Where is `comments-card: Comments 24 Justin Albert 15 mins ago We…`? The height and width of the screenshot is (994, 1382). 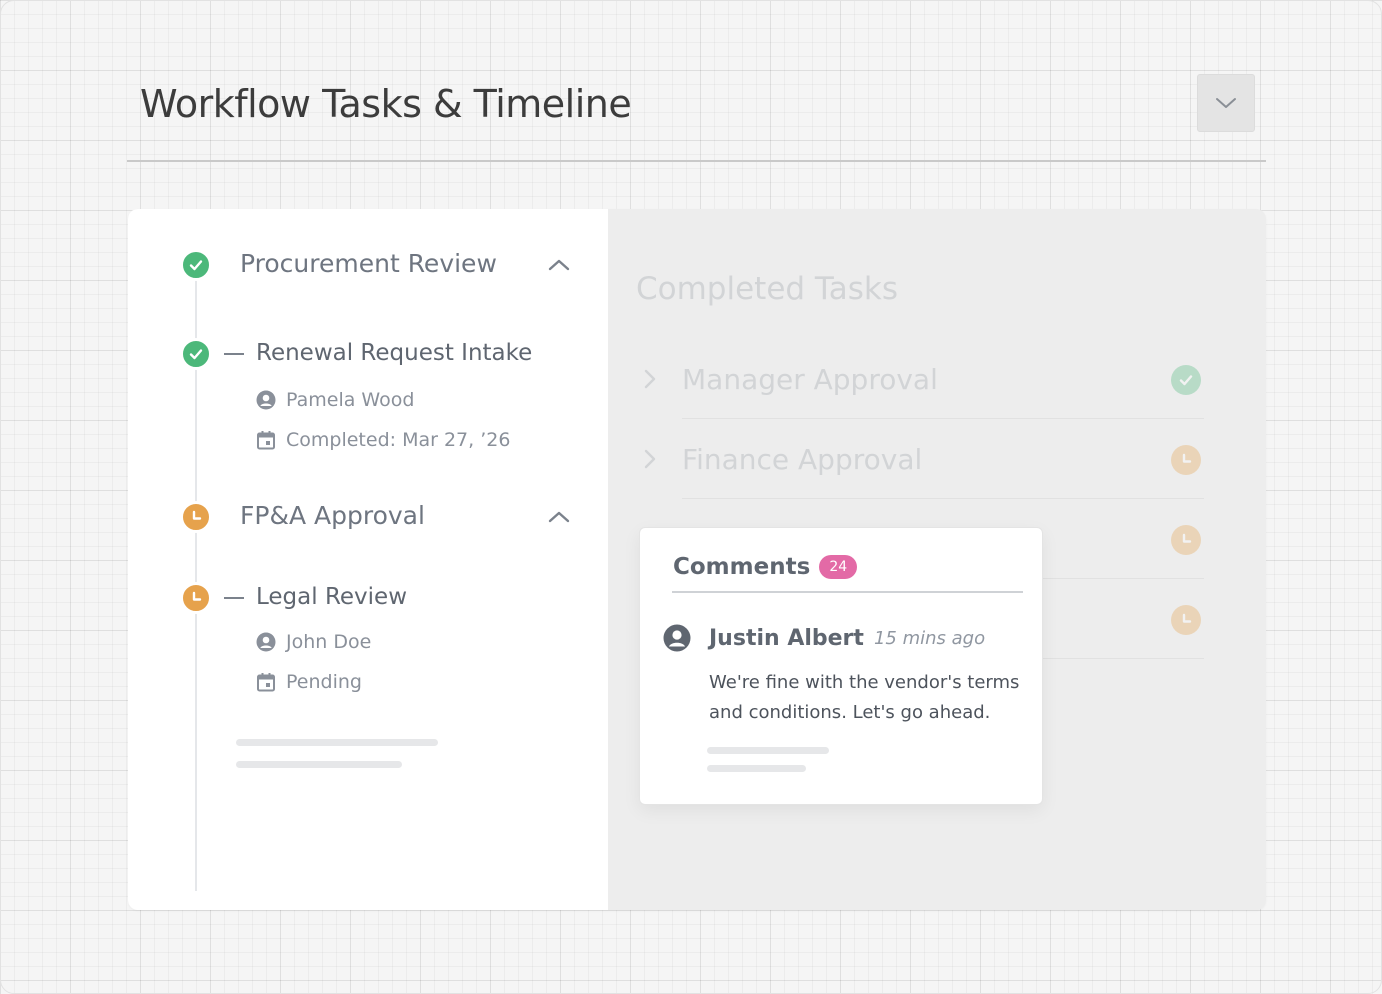 comments-card: Comments 24 Justin Albert 15 mins ago We… is located at coordinates (841, 666).